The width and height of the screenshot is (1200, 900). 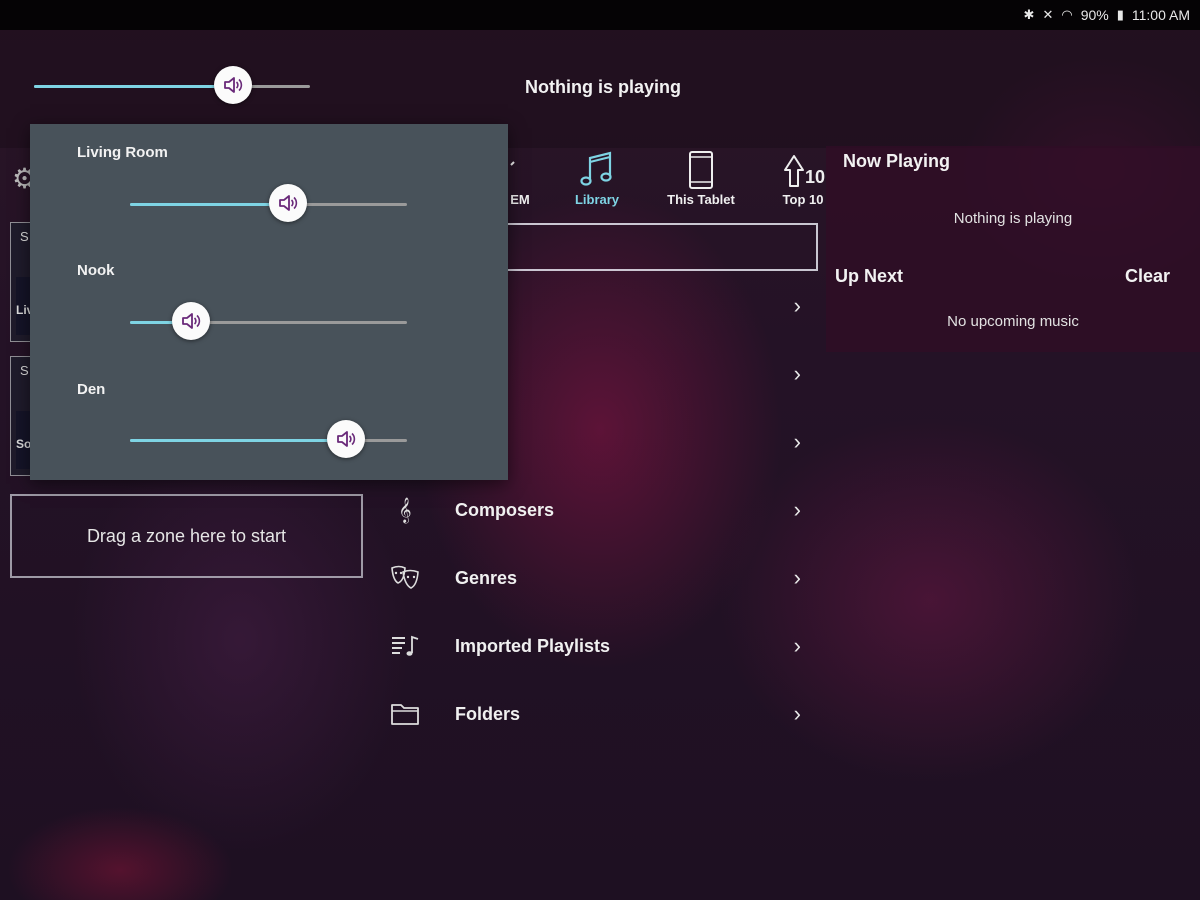 What do you see at coordinates (597, 170) in the screenshot?
I see `music-note-icon` at bounding box center [597, 170].